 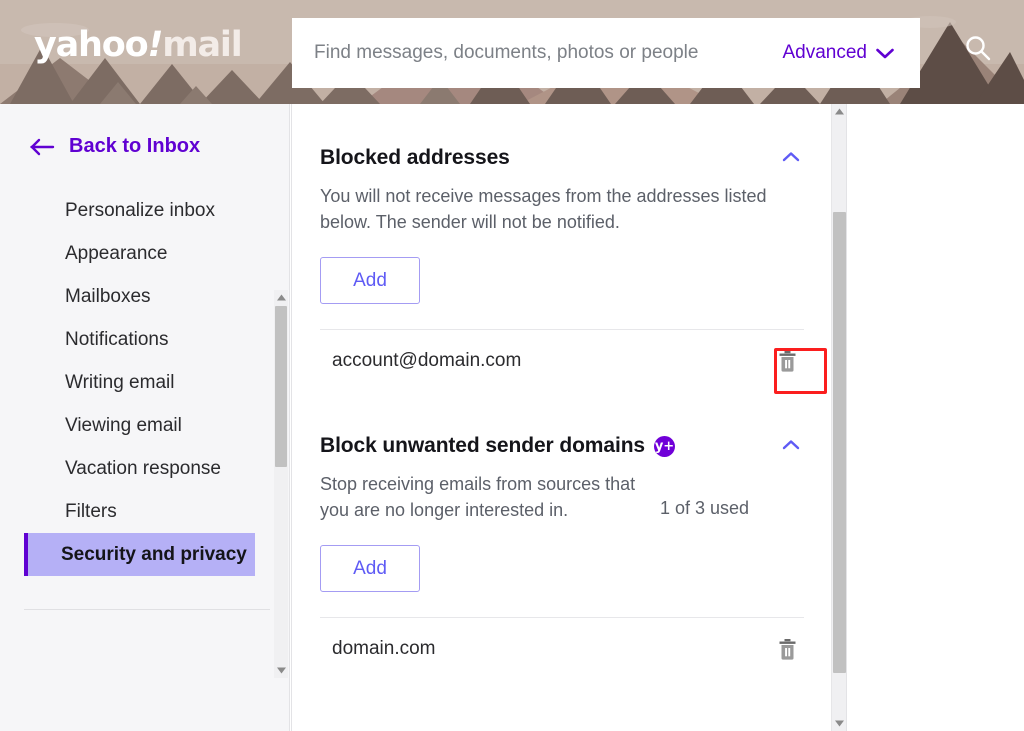 I want to click on sidebar-item-label: Notifications, so click(x=117, y=339).